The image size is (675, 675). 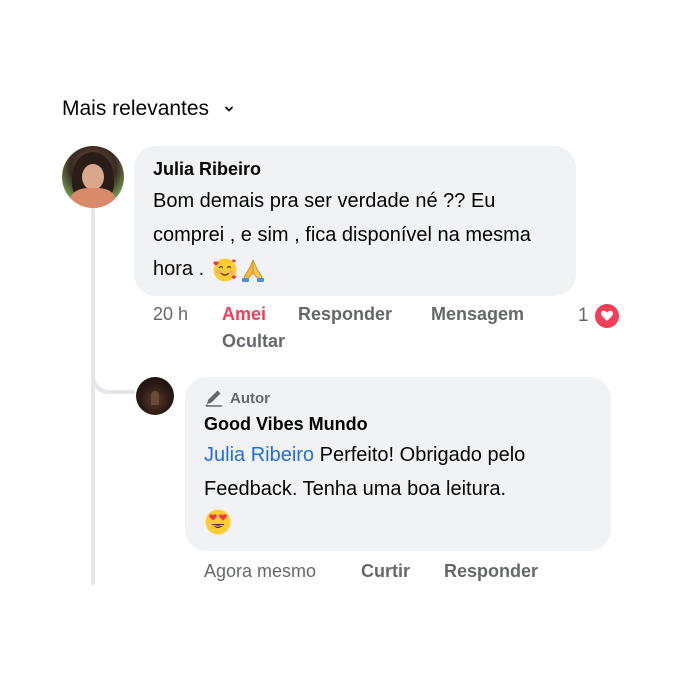 What do you see at coordinates (213, 398) in the screenshot?
I see `pencil-icon` at bounding box center [213, 398].